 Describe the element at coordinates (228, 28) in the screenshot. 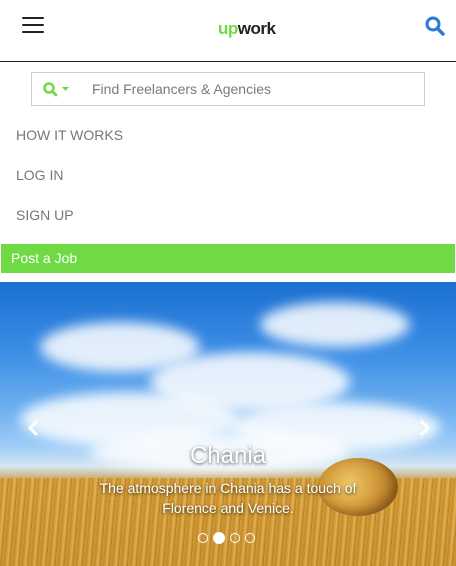

I see `logo-up-text: up` at that location.